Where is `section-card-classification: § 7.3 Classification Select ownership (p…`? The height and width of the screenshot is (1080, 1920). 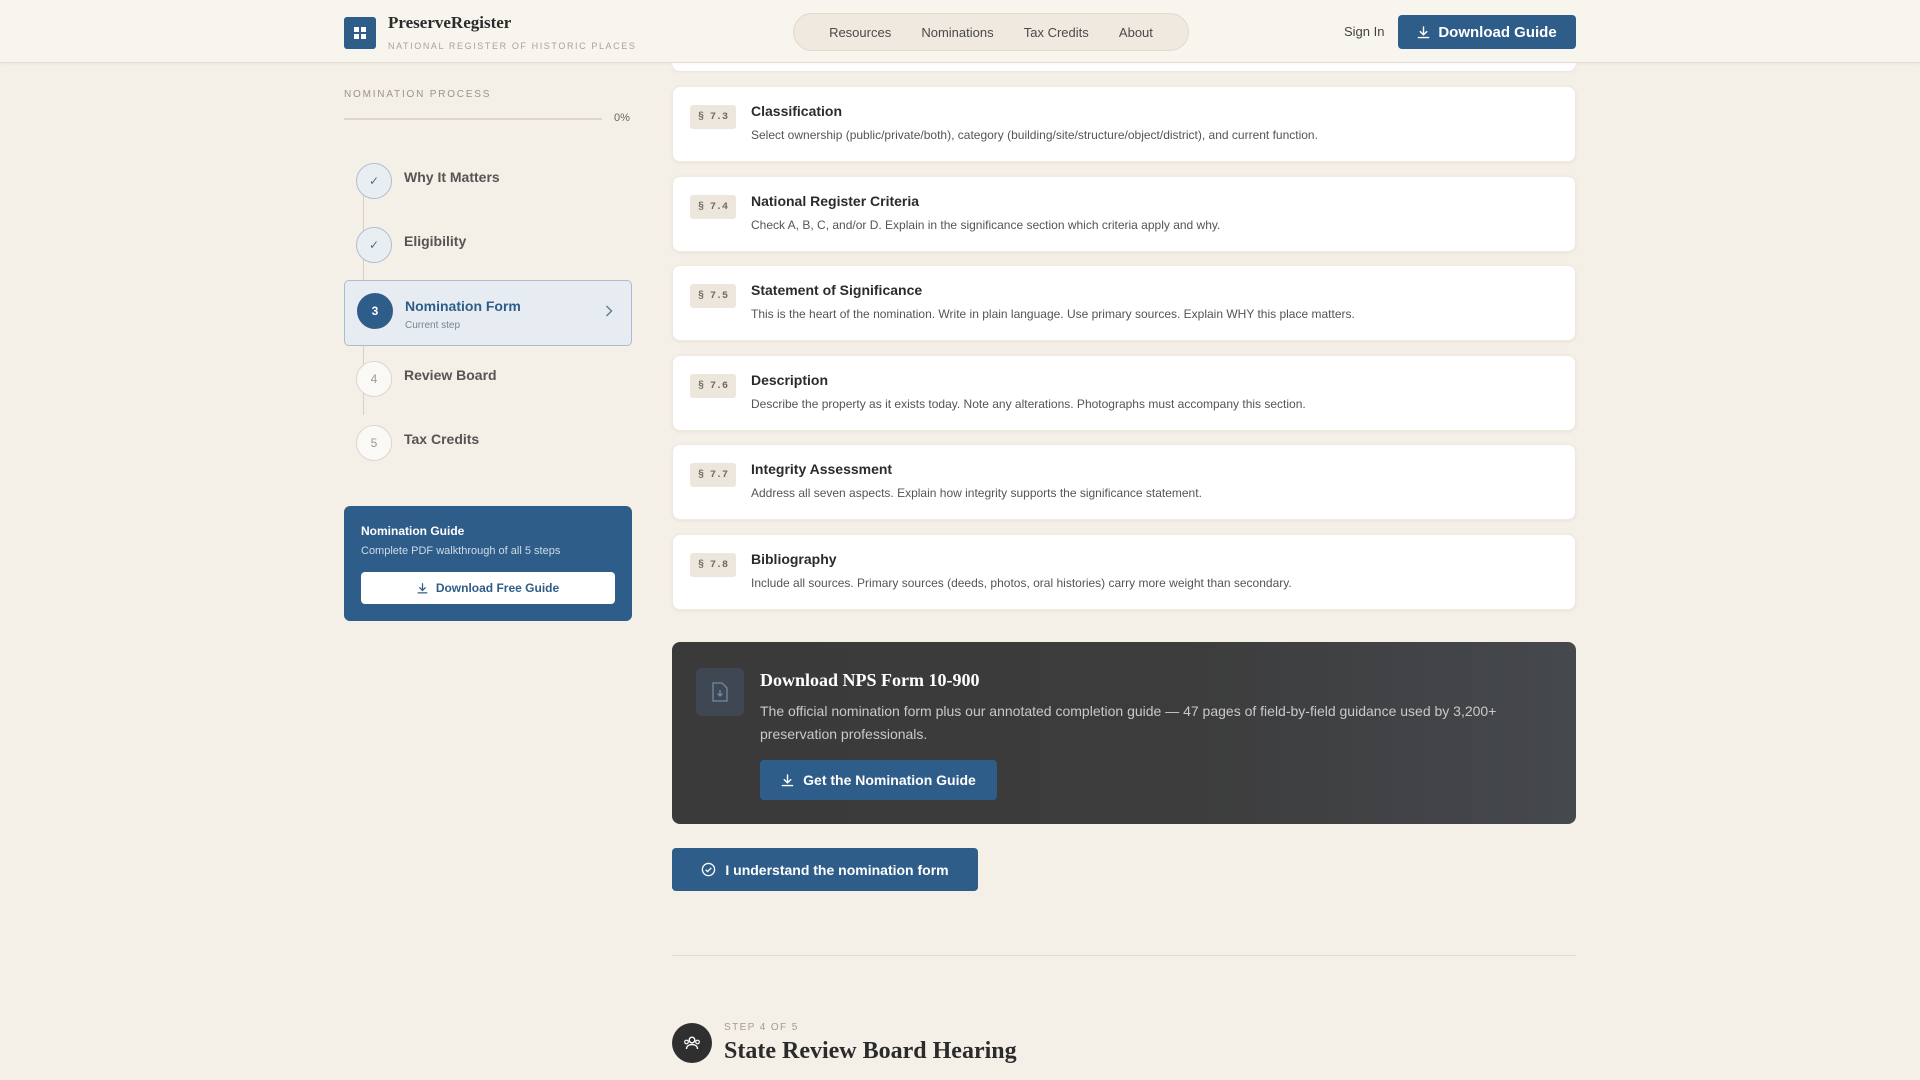 section-card-classification: § 7.3 Classification Select ownership (p… is located at coordinates (1124, 124).